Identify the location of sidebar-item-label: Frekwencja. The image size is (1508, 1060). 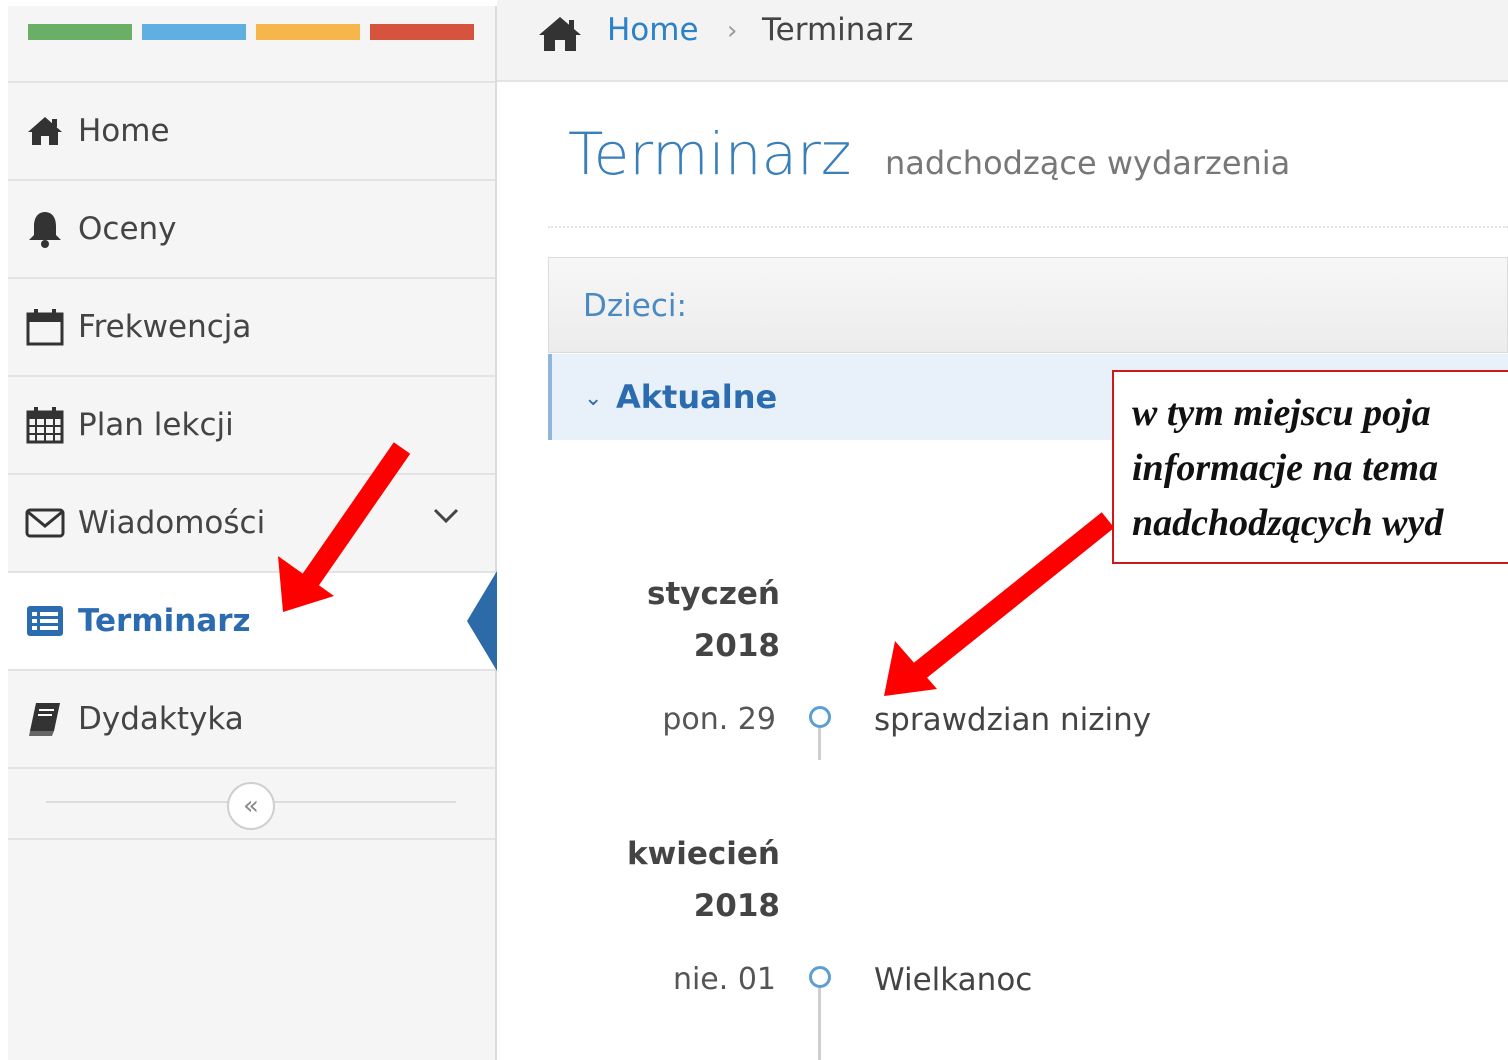
(165, 327).